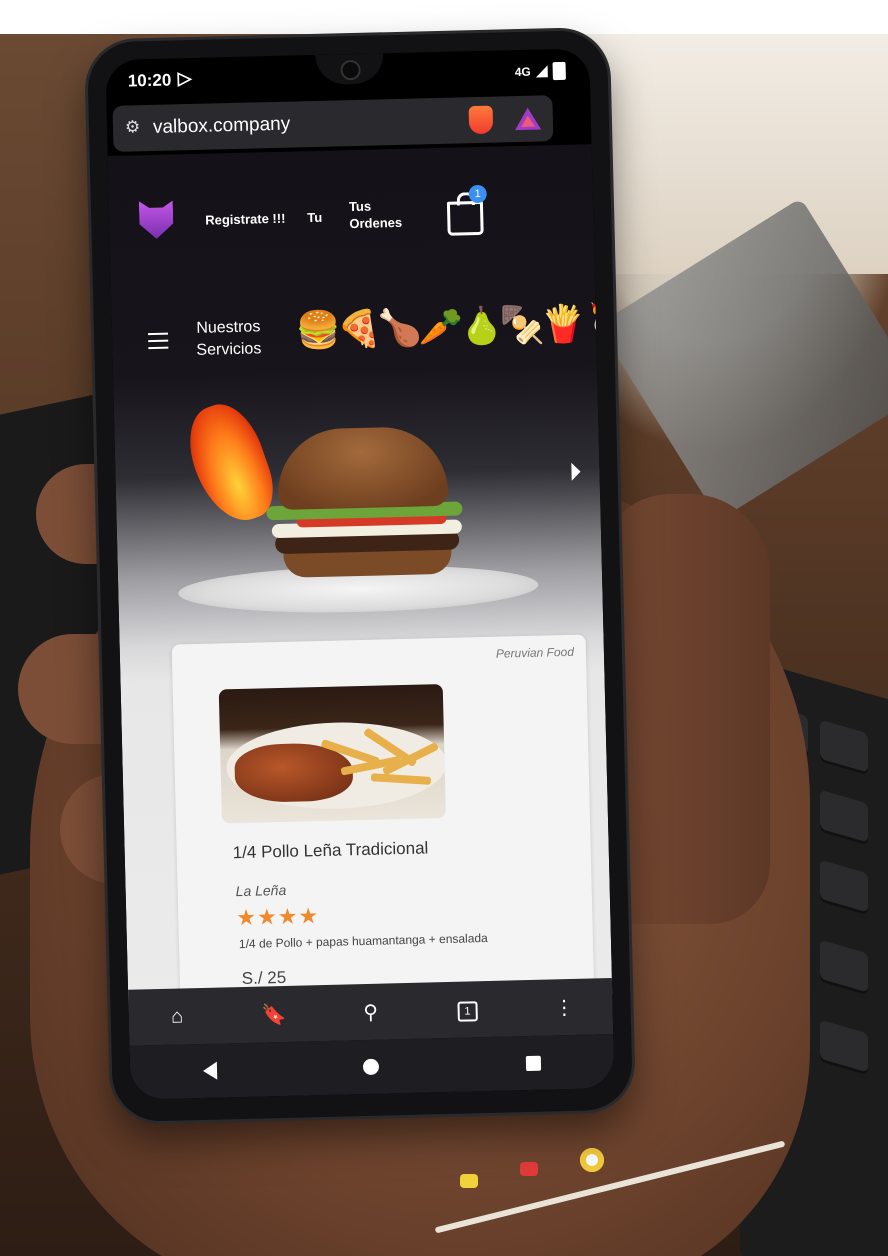  What do you see at coordinates (314, 217) in the screenshot?
I see `tu-link: Tu` at bounding box center [314, 217].